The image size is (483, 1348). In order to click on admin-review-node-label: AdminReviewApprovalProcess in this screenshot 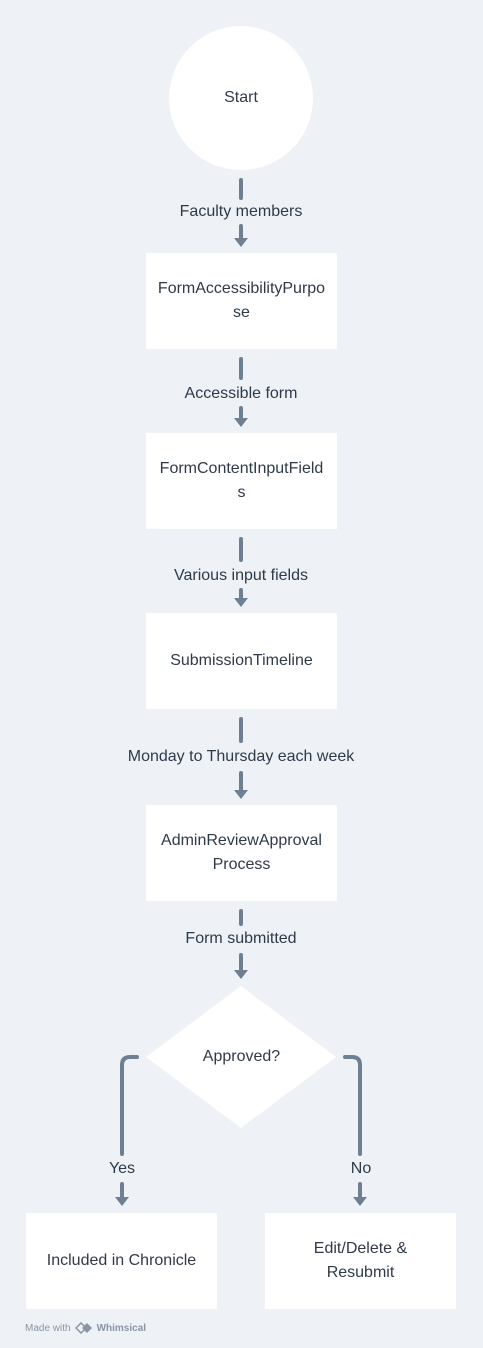, I will do `click(241, 852)`.